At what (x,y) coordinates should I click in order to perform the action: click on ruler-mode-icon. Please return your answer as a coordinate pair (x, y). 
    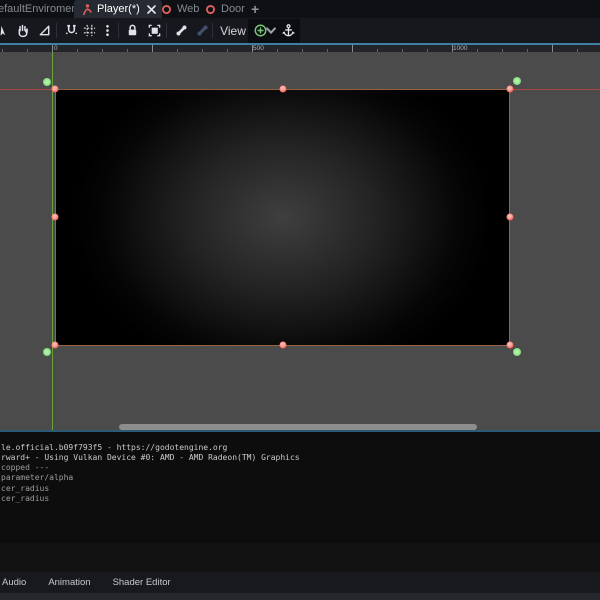
    Looking at the image, I should click on (44, 30).